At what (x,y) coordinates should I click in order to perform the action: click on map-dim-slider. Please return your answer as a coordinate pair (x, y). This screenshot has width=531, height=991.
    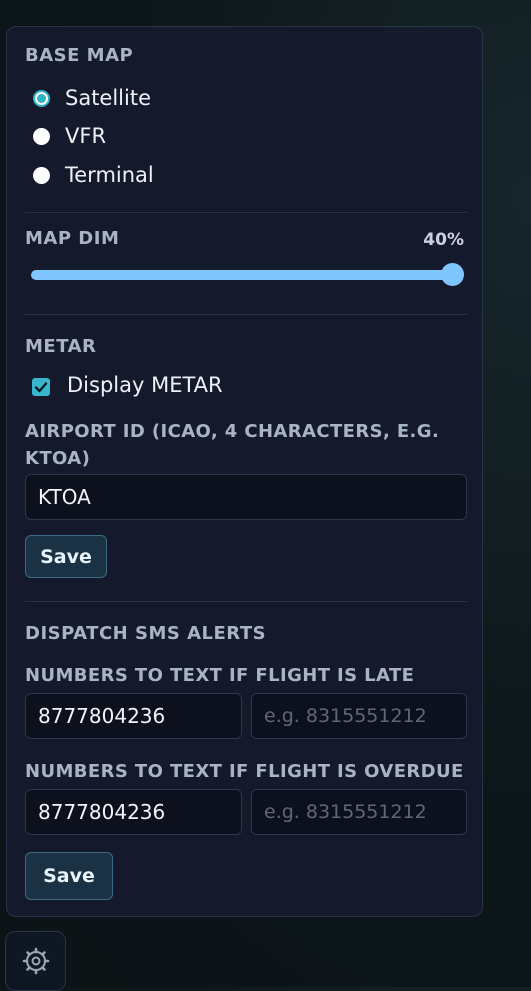
    Looking at the image, I should click on (247, 275).